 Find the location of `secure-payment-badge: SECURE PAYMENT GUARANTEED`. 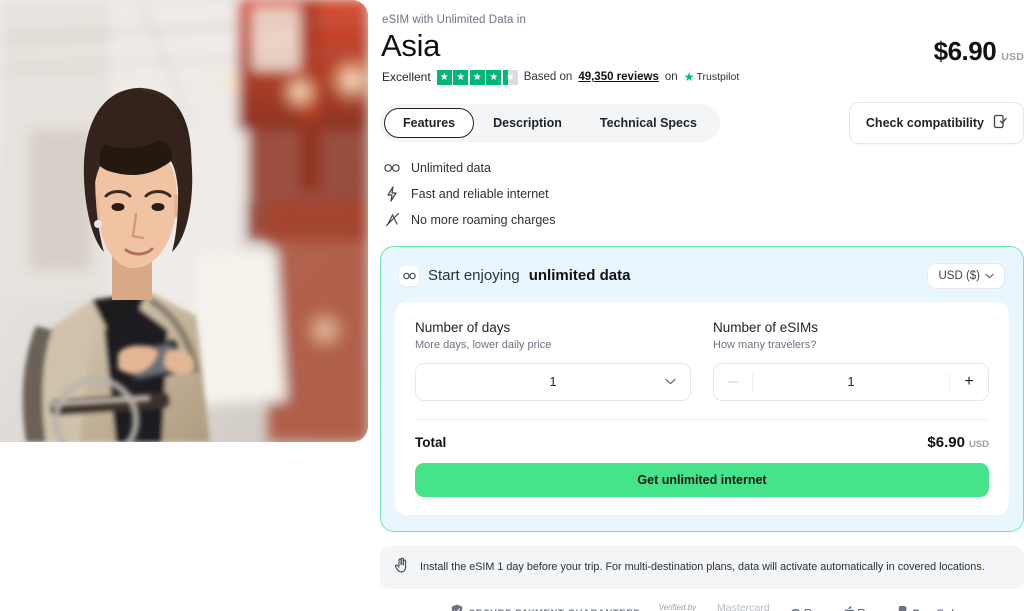

secure-payment-badge: SECURE PAYMENT GUARANTEED is located at coordinates (546, 607).